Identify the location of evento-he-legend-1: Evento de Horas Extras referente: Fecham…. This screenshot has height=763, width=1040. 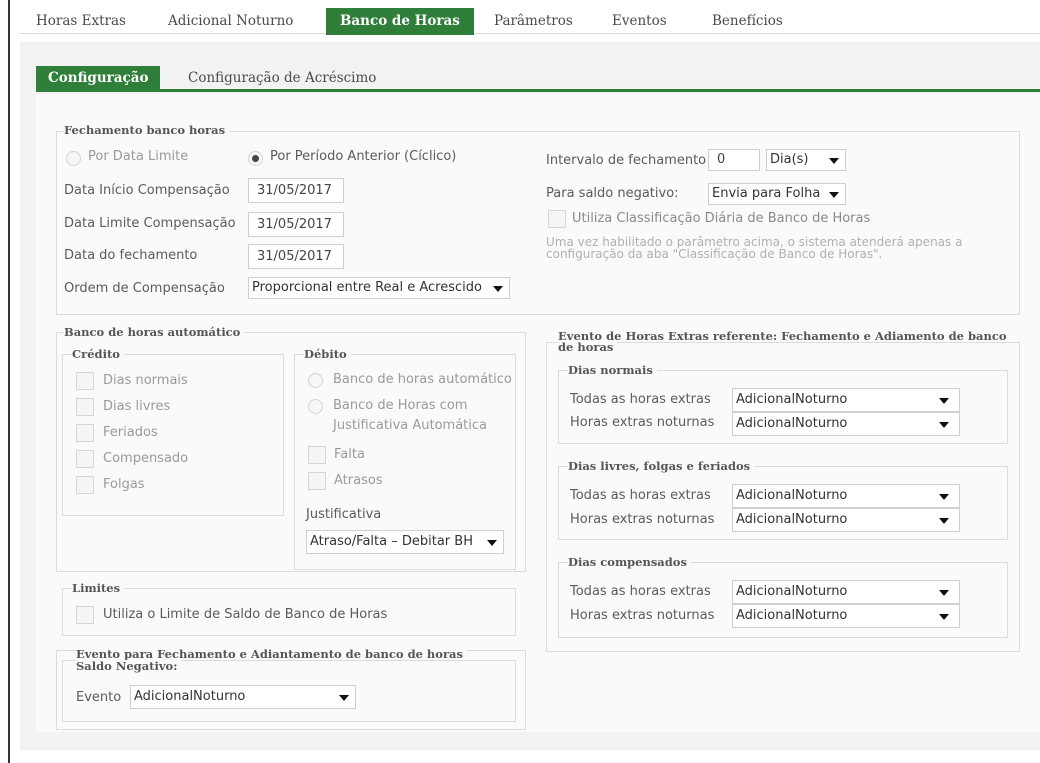
(784, 336).